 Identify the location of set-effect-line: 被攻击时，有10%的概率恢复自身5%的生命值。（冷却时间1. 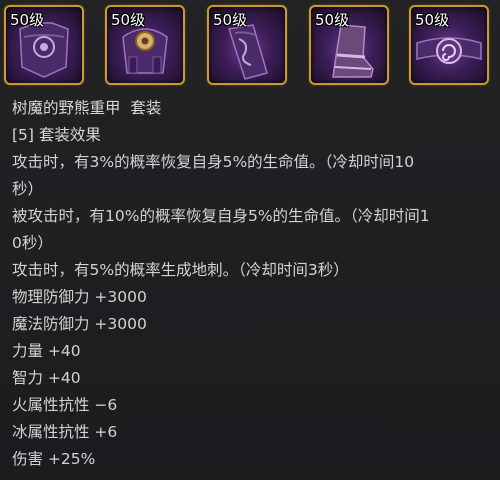
(221, 216).